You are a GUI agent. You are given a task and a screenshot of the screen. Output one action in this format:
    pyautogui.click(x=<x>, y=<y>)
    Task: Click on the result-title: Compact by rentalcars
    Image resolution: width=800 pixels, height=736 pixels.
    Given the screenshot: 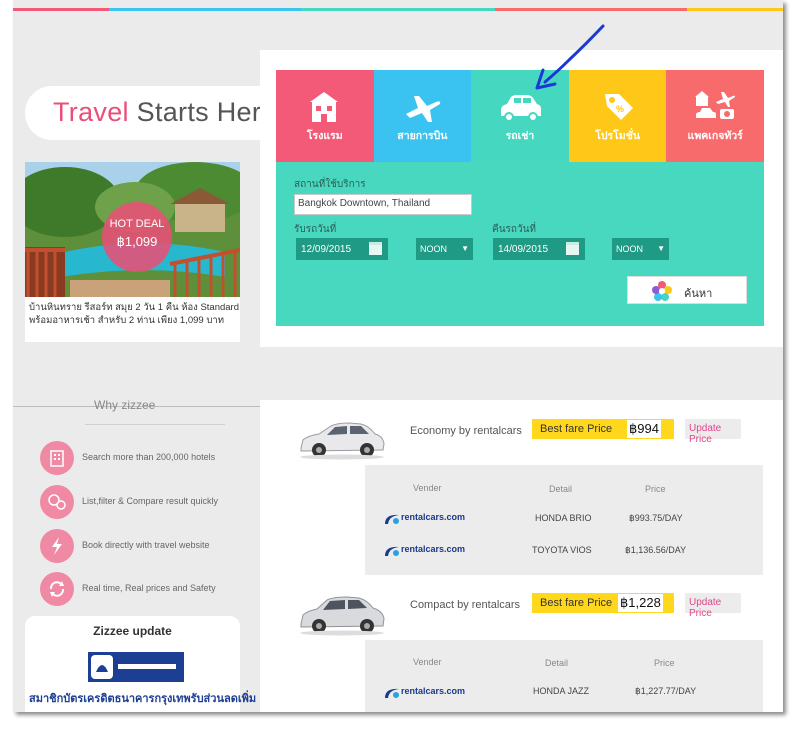 What is the action you would take?
    pyautogui.click(x=465, y=605)
    